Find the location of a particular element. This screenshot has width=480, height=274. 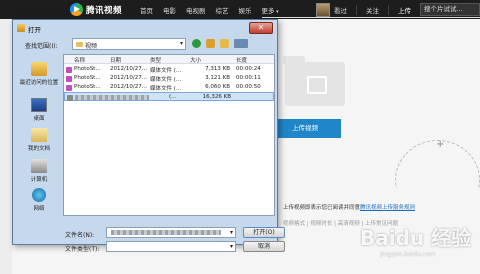

file-list-header: 名称 日期 类型 大小 长度 is located at coordinates (169, 59).